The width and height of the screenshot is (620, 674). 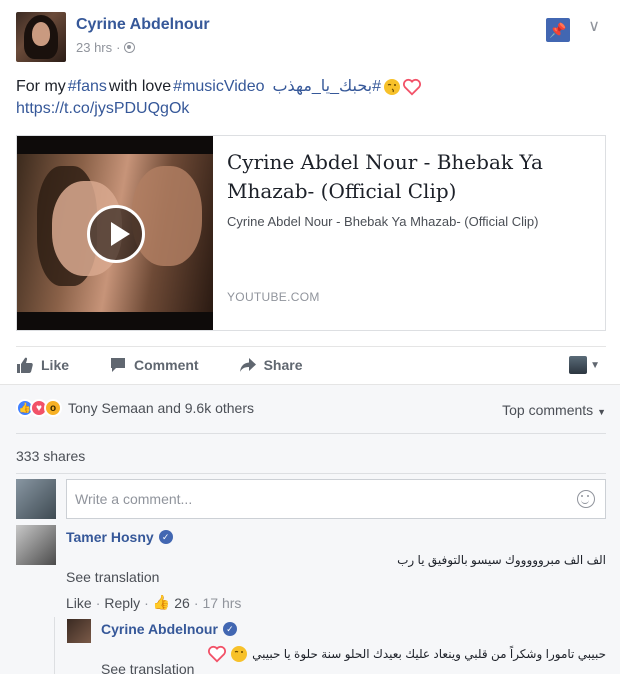 What do you see at coordinates (36, 545) in the screenshot?
I see `commenter-avatar` at bounding box center [36, 545].